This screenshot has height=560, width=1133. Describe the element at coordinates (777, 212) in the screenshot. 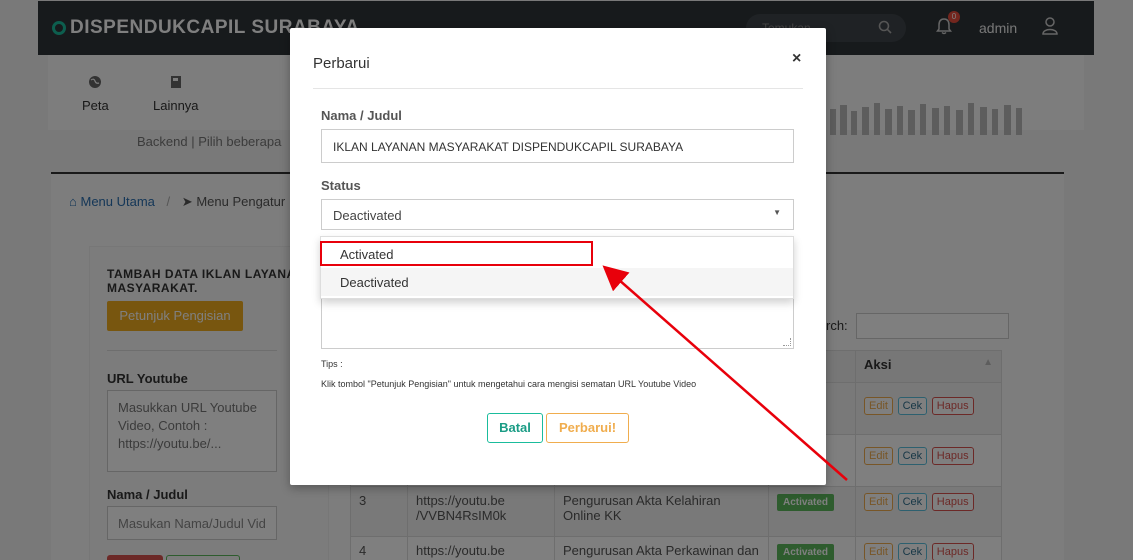

I see `caret-down-icon: ▼` at that location.